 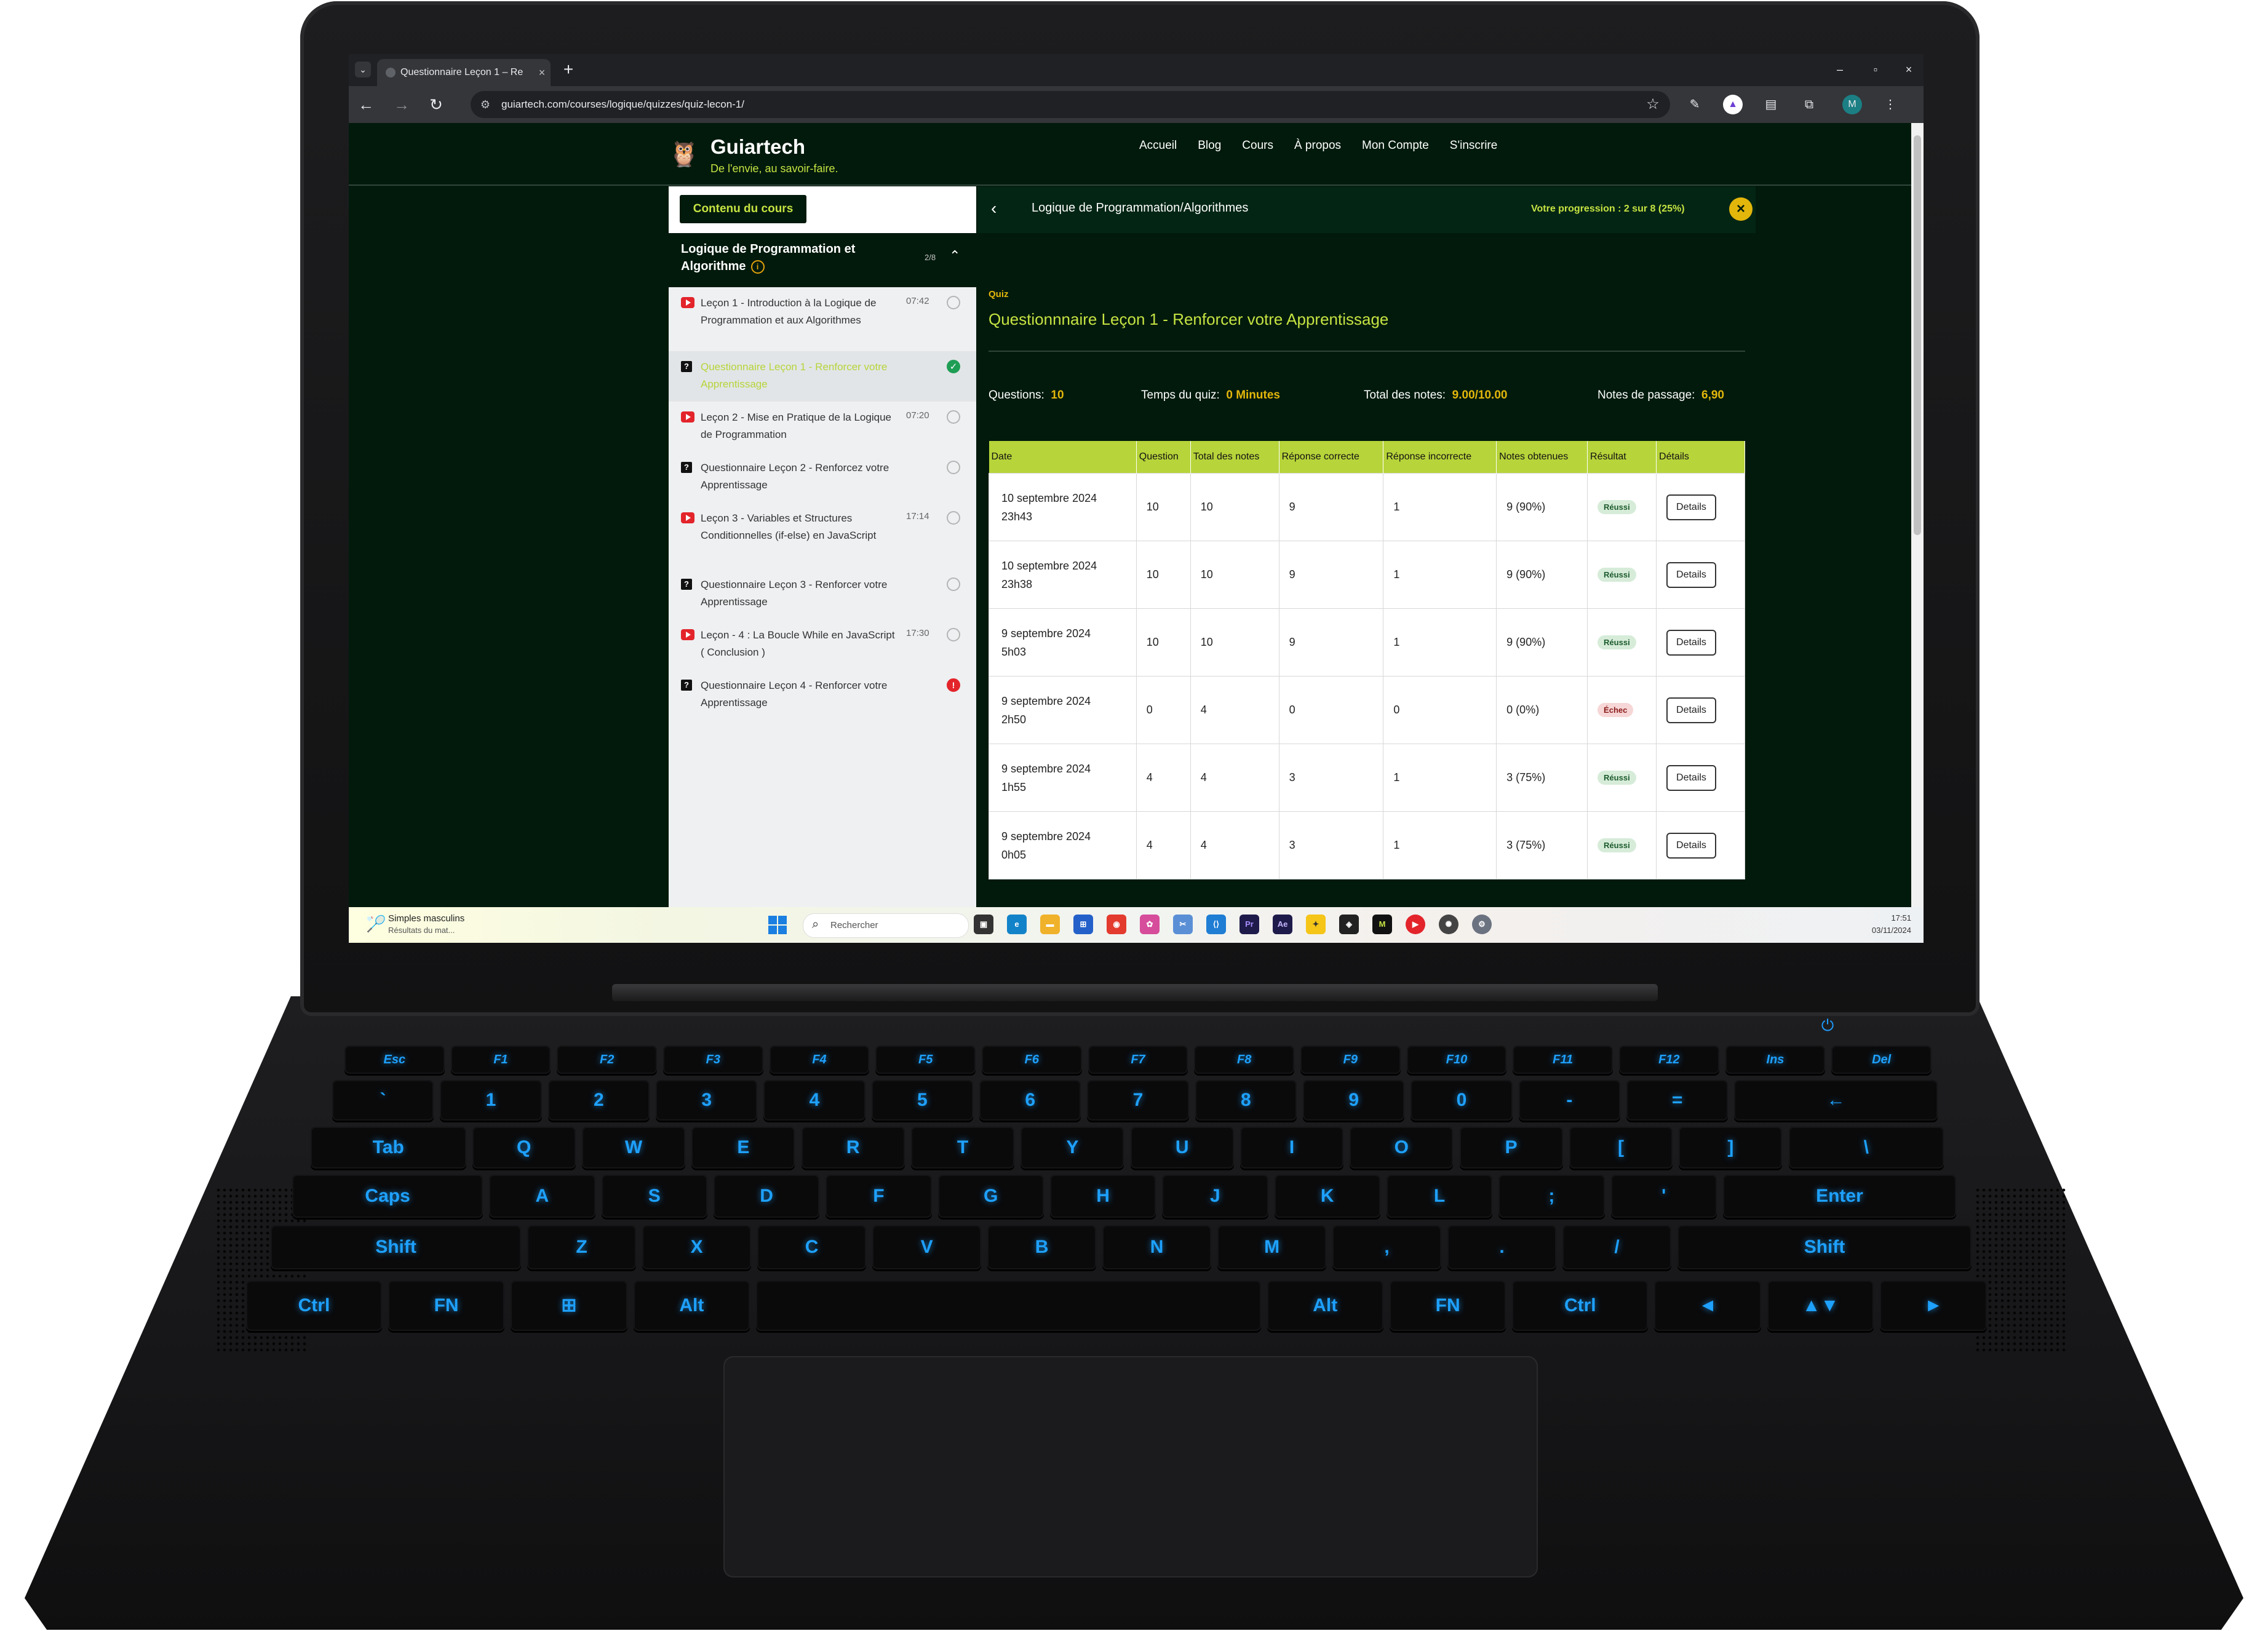 I want to click on key-space-row-7: Ctrl, so click(x=1580, y=1306).